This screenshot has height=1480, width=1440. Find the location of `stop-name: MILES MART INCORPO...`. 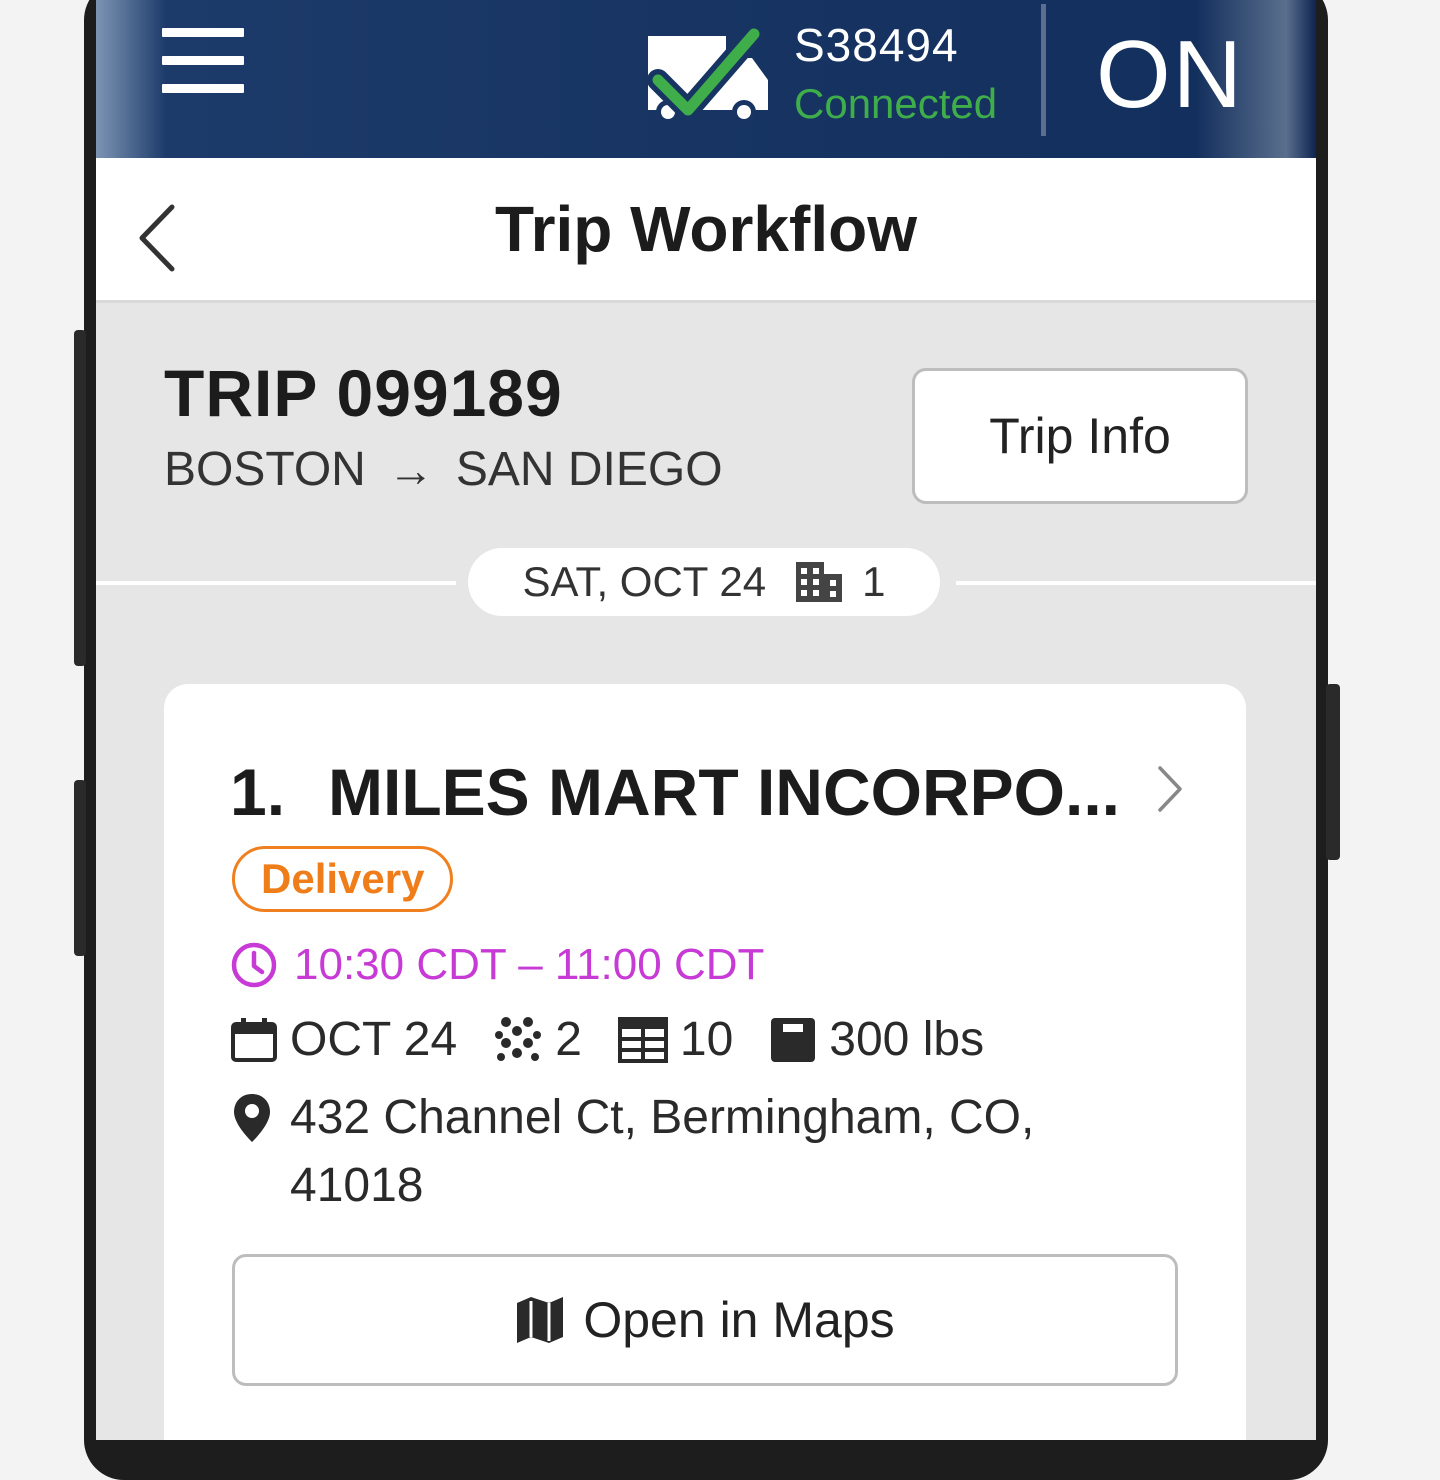

stop-name: MILES MART INCORPO... is located at coordinates (724, 792).